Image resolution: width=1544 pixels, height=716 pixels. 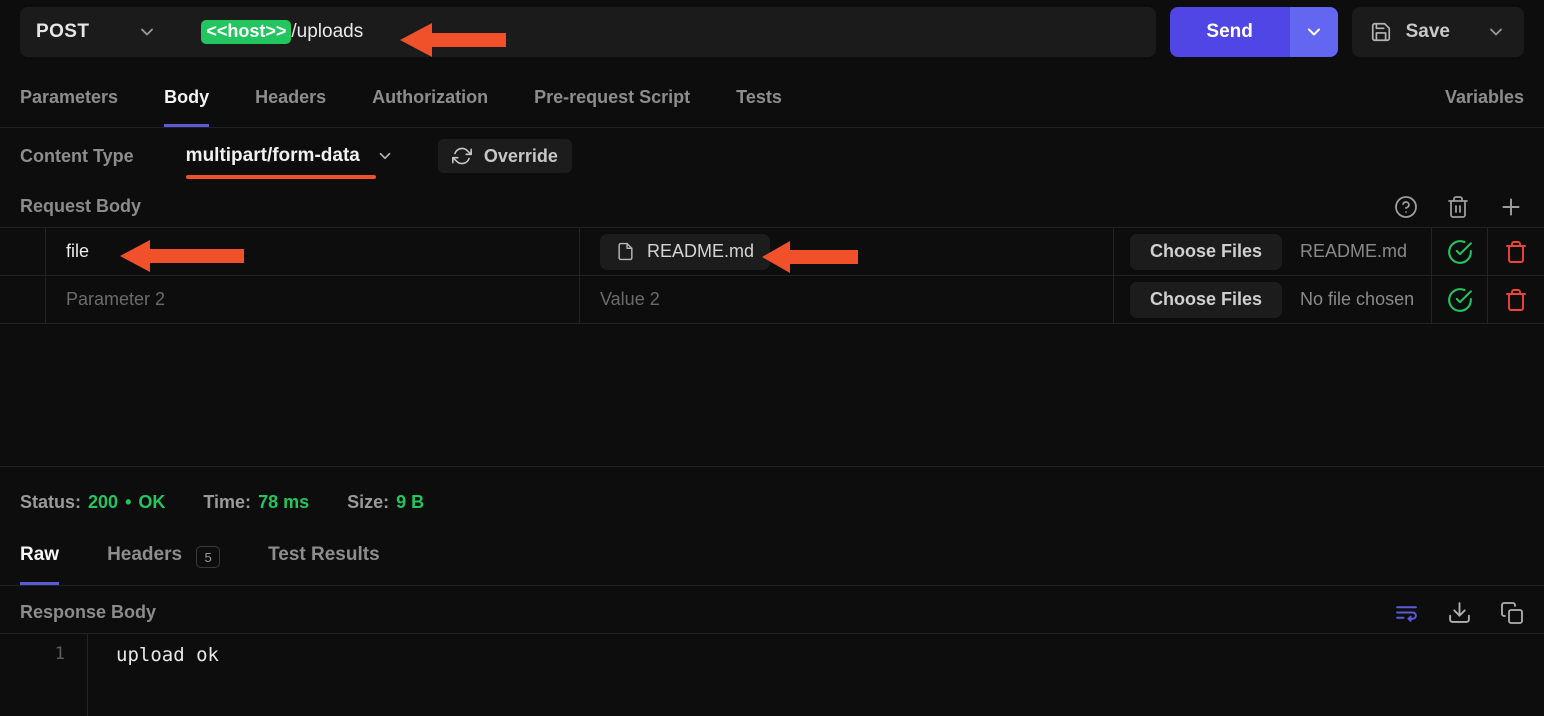 What do you see at coordinates (625, 251) in the screenshot?
I see `file-icon` at bounding box center [625, 251].